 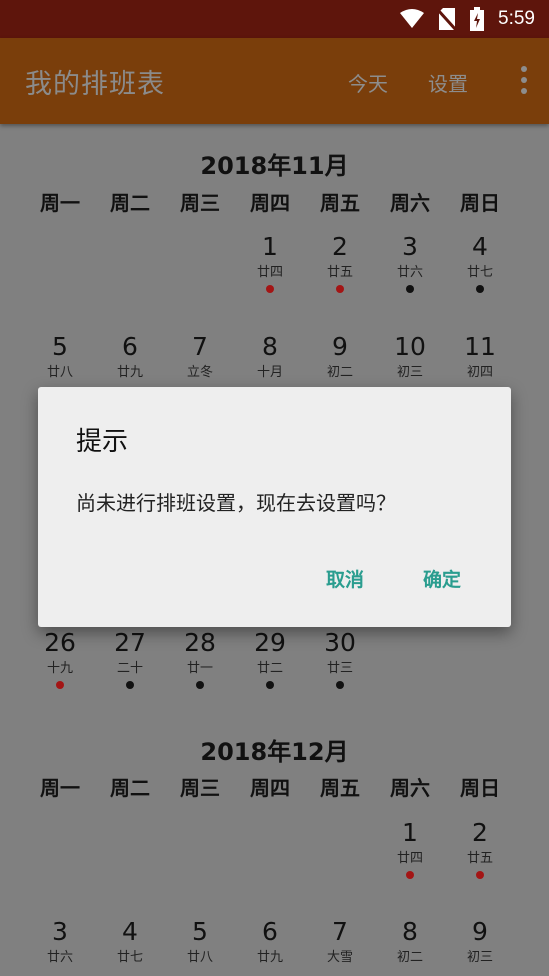 I want to click on calendar-day-cell: 8 初二, so click(x=410, y=946).